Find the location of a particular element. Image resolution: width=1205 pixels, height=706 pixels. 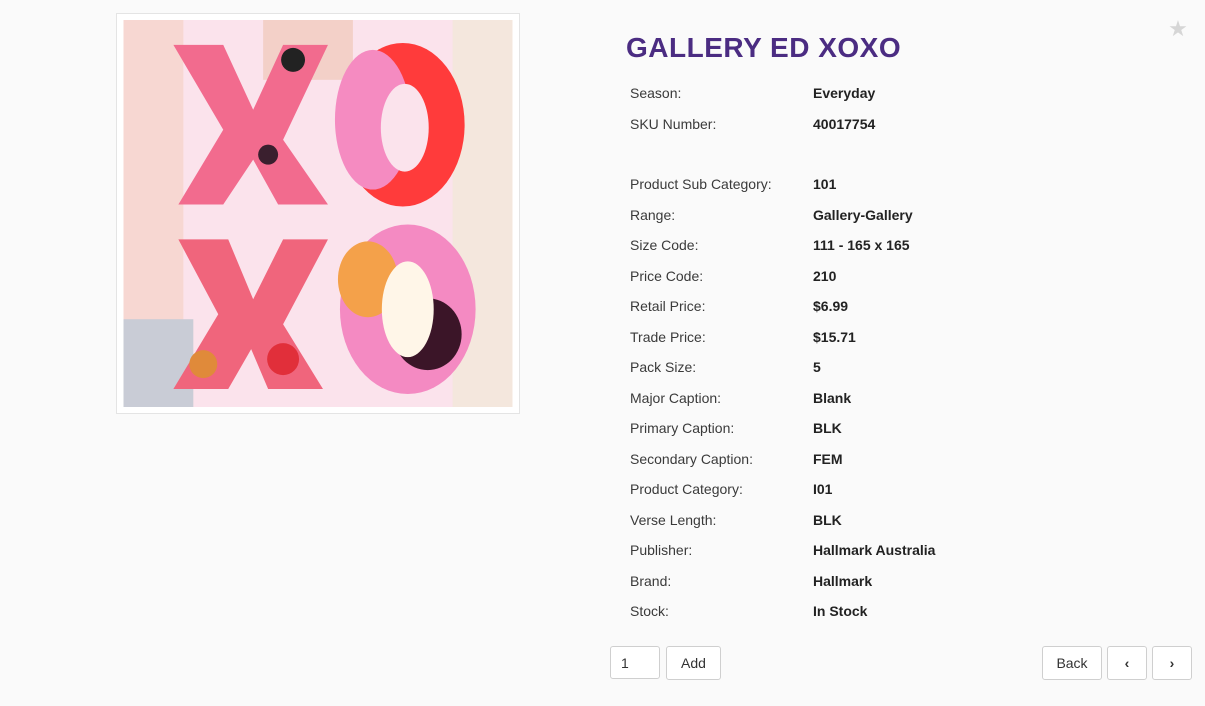

detail-value: Hallmark is located at coordinates (843, 580).